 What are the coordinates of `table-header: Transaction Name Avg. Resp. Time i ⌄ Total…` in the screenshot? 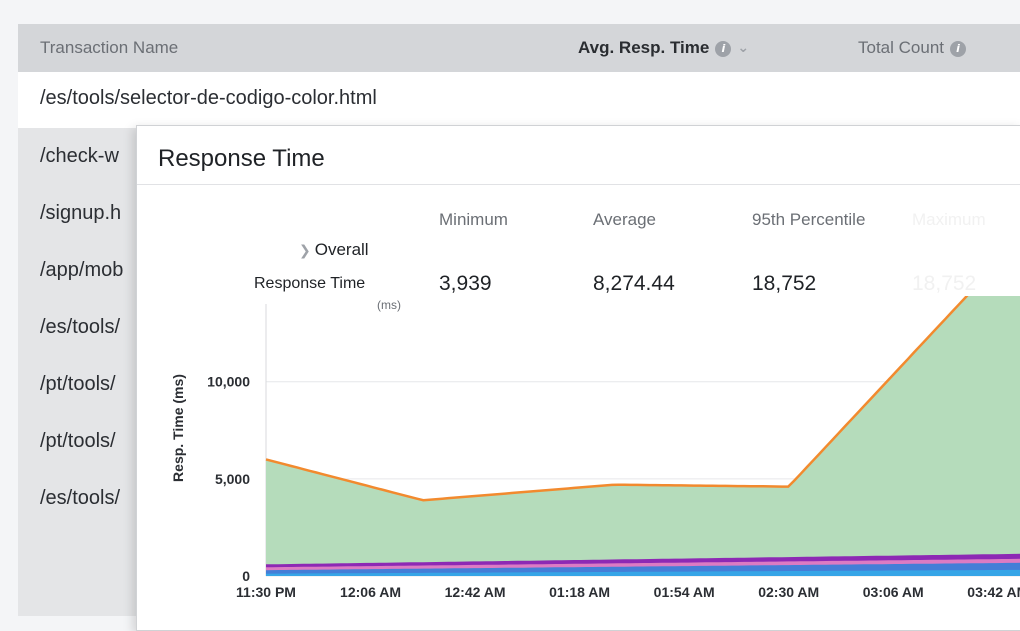 It's located at (519, 48).